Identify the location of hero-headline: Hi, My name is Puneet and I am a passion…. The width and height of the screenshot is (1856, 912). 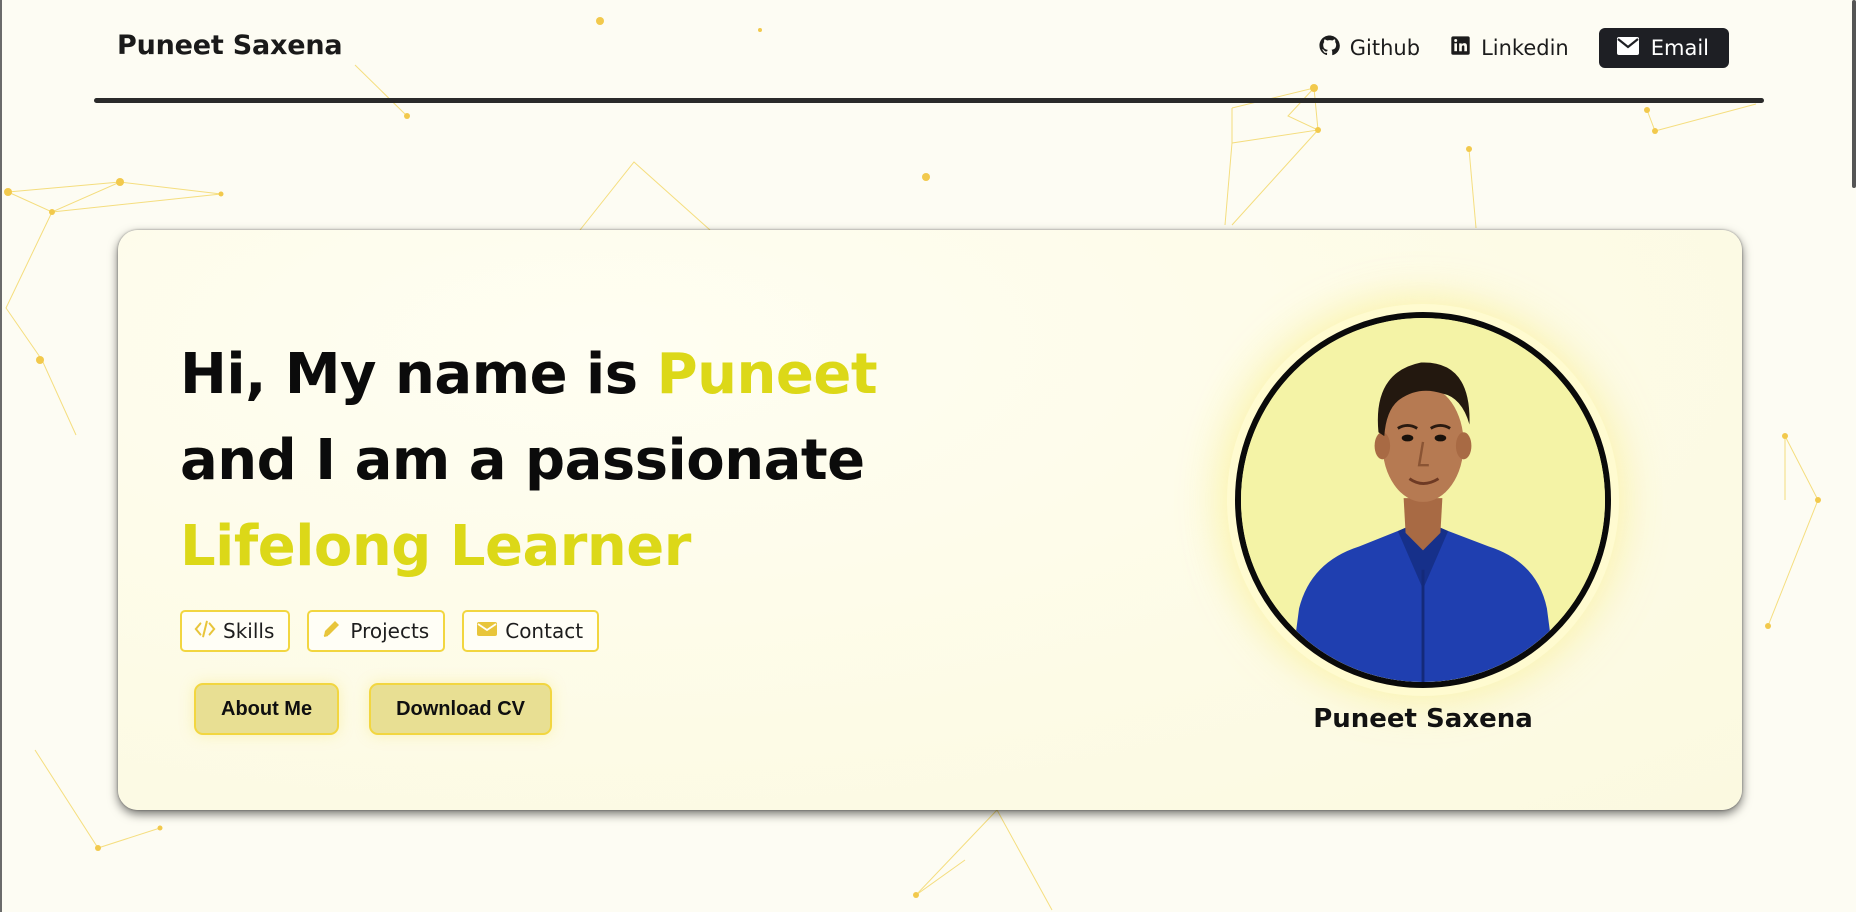
(529, 461).